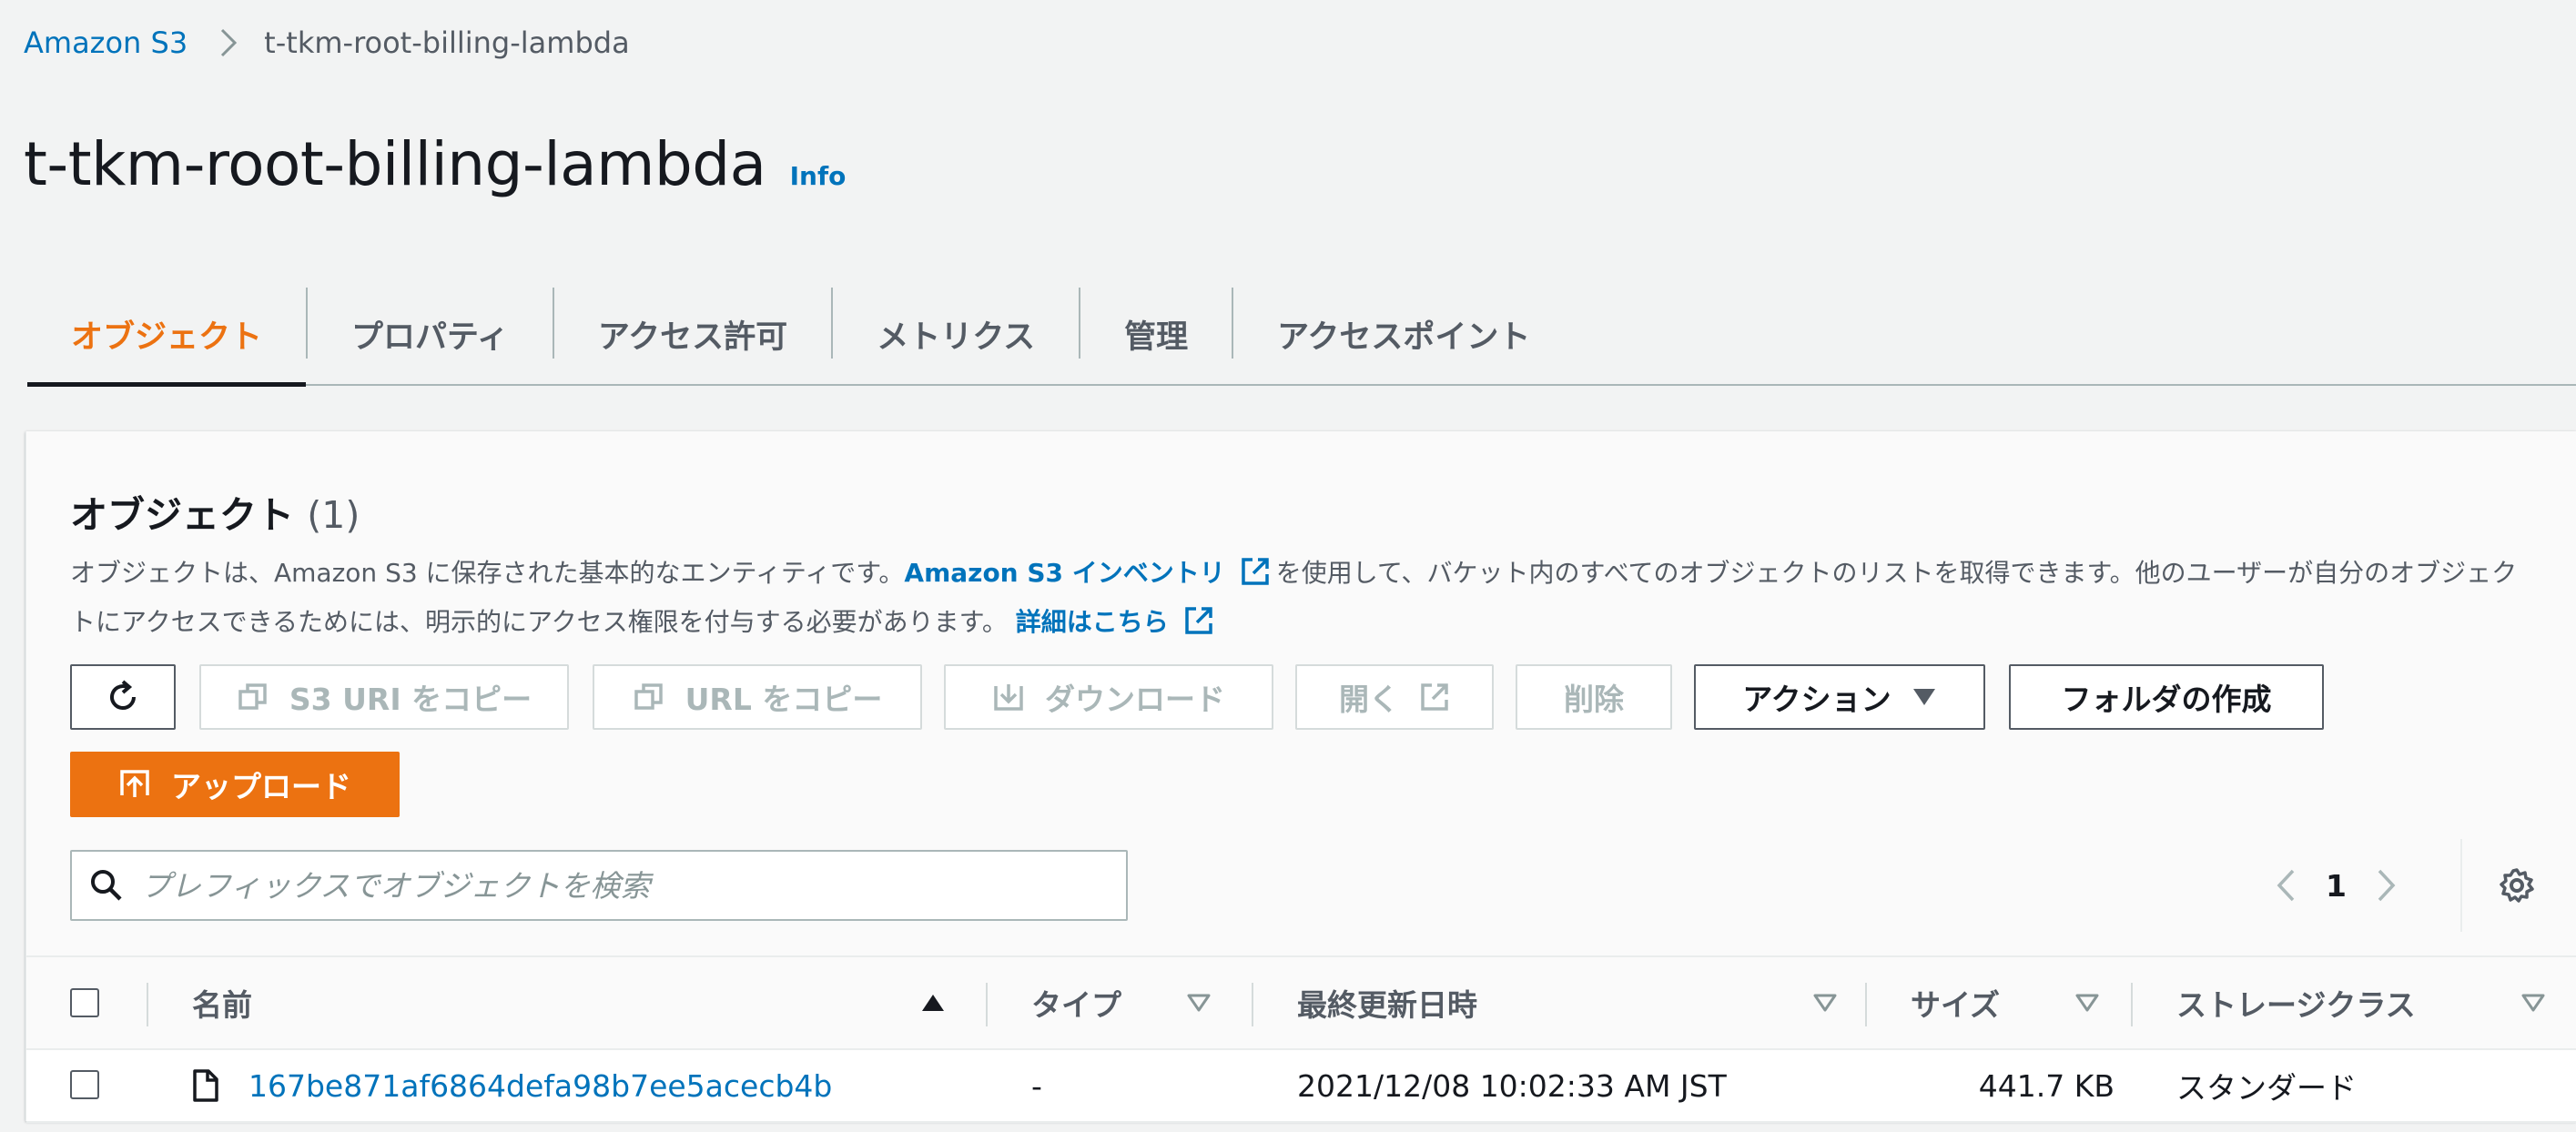 This screenshot has height=1132, width=2576. Describe the element at coordinates (784, 699) in the screenshot. I see `copy-url-label: URL をコピー` at that location.